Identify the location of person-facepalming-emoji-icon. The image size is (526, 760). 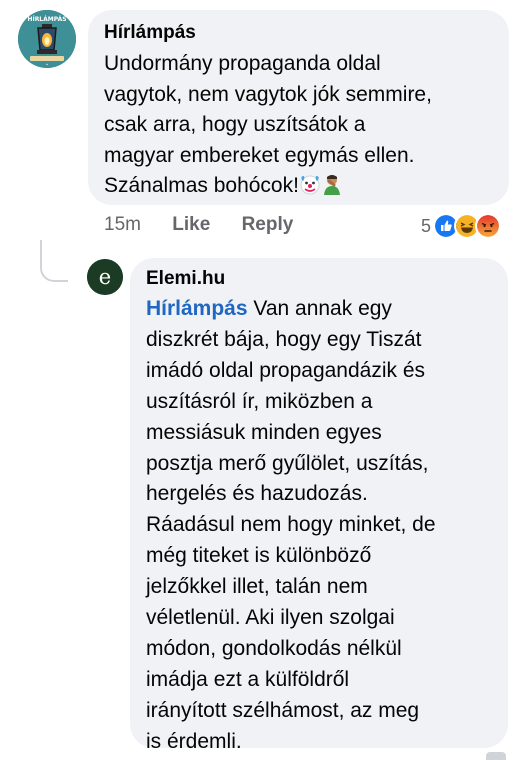
(331, 185).